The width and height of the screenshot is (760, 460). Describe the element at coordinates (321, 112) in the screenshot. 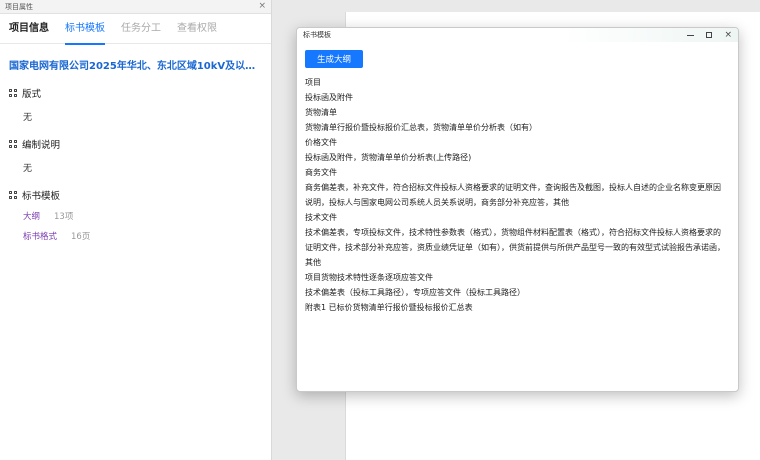

I see `outline-item: 货物清单` at that location.